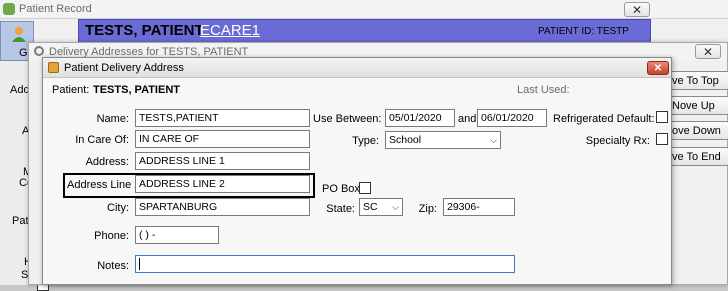 This screenshot has width=728, height=291. Describe the element at coordinates (230, 30) in the screenshot. I see `ecare-link: ECARE1` at that location.